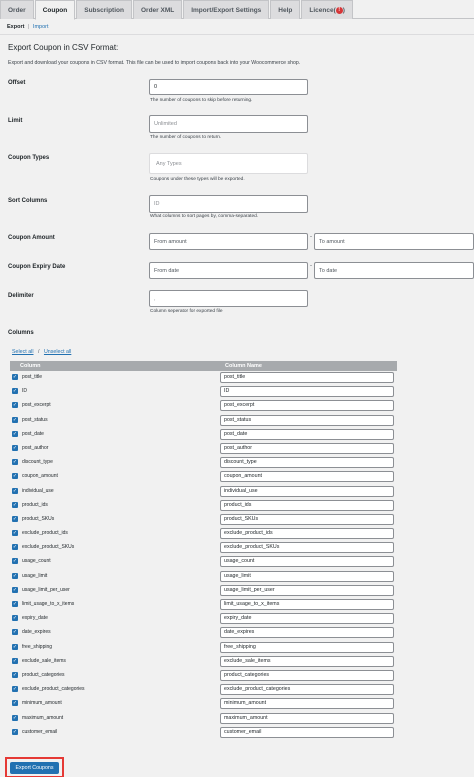 Image resolution: width=474 pixels, height=777 pixels. What do you see at coordinates (307, 619) in the screenshot?
I see `column-name-input: expiry_date` at bounding box center [307, 619].